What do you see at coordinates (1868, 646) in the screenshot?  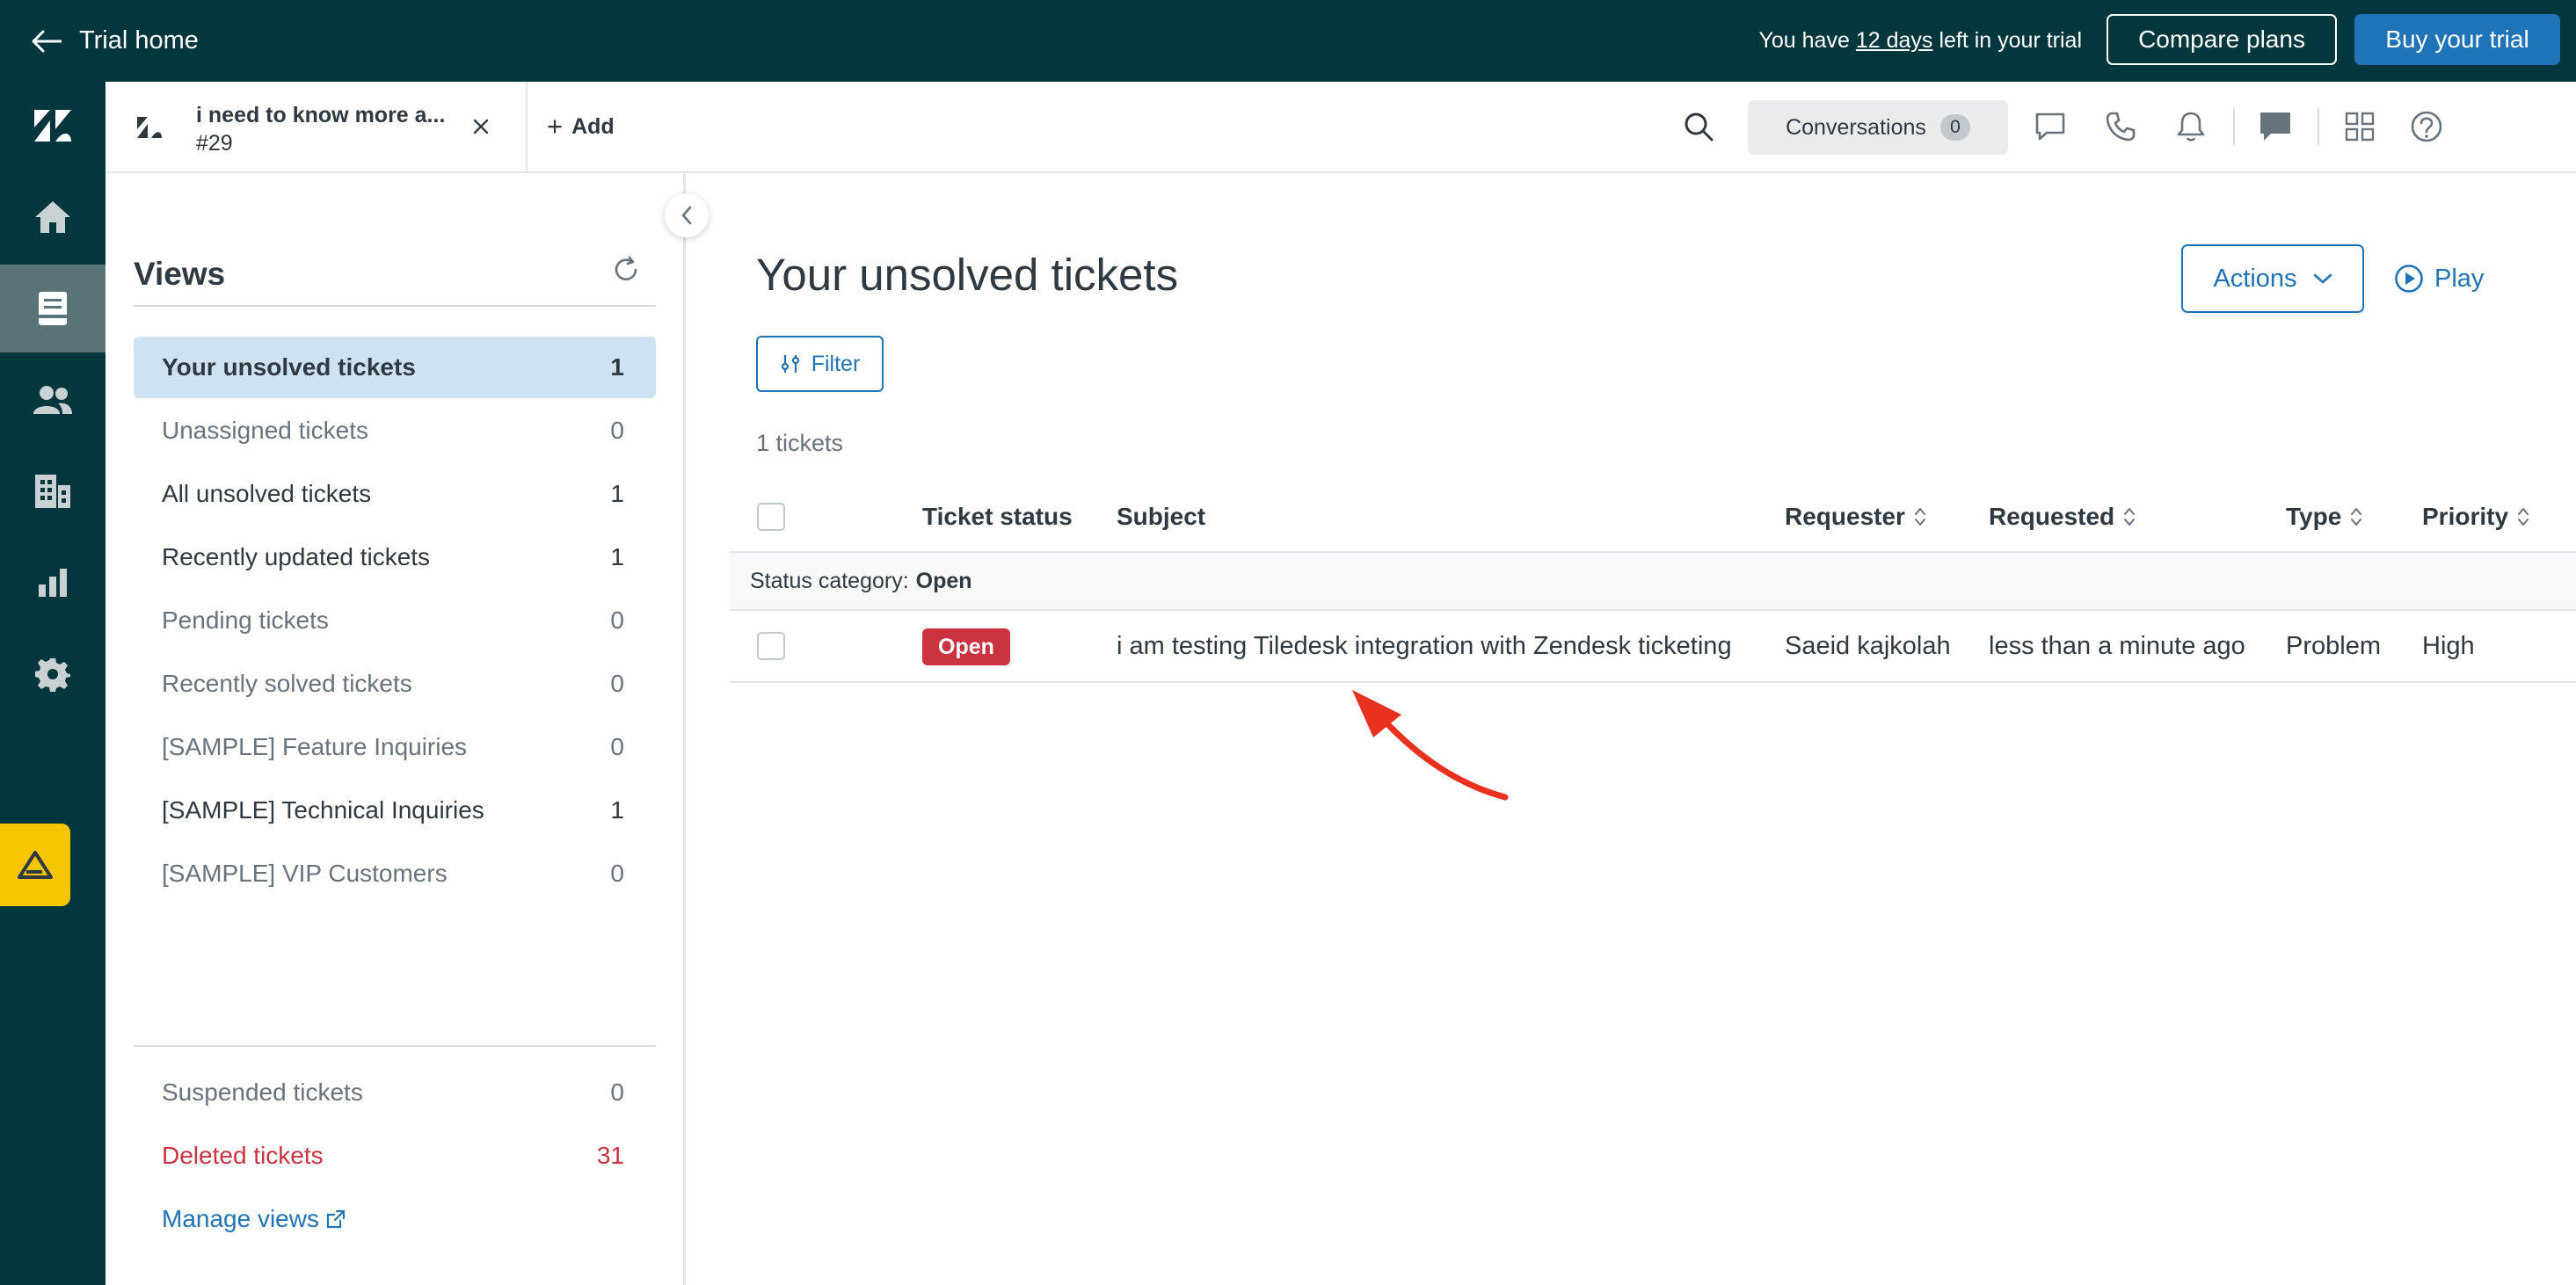 I see `ticket-requester: Saeid kajkolah` at bounding box center [1868, 646].